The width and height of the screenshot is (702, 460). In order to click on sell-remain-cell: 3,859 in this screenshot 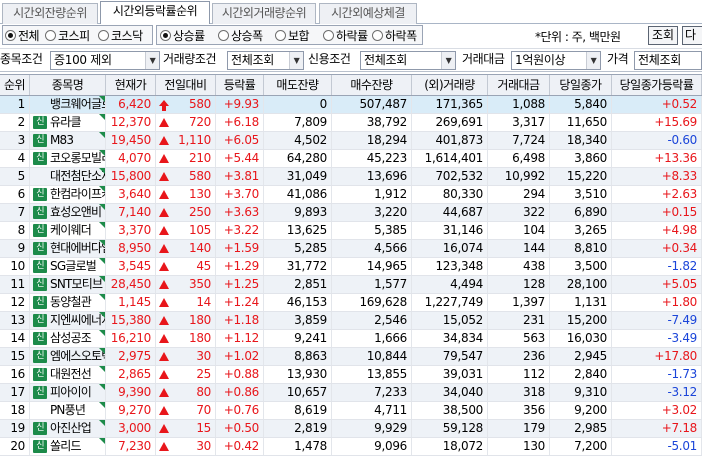, I will do `click(298, 320)`.